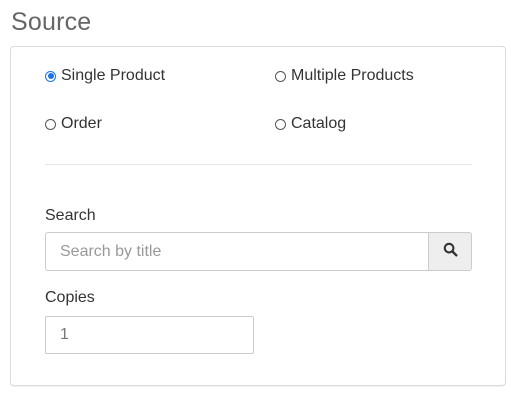 This screenshot has width=511, height=396. I want to click on search-group, so click(258, 251).